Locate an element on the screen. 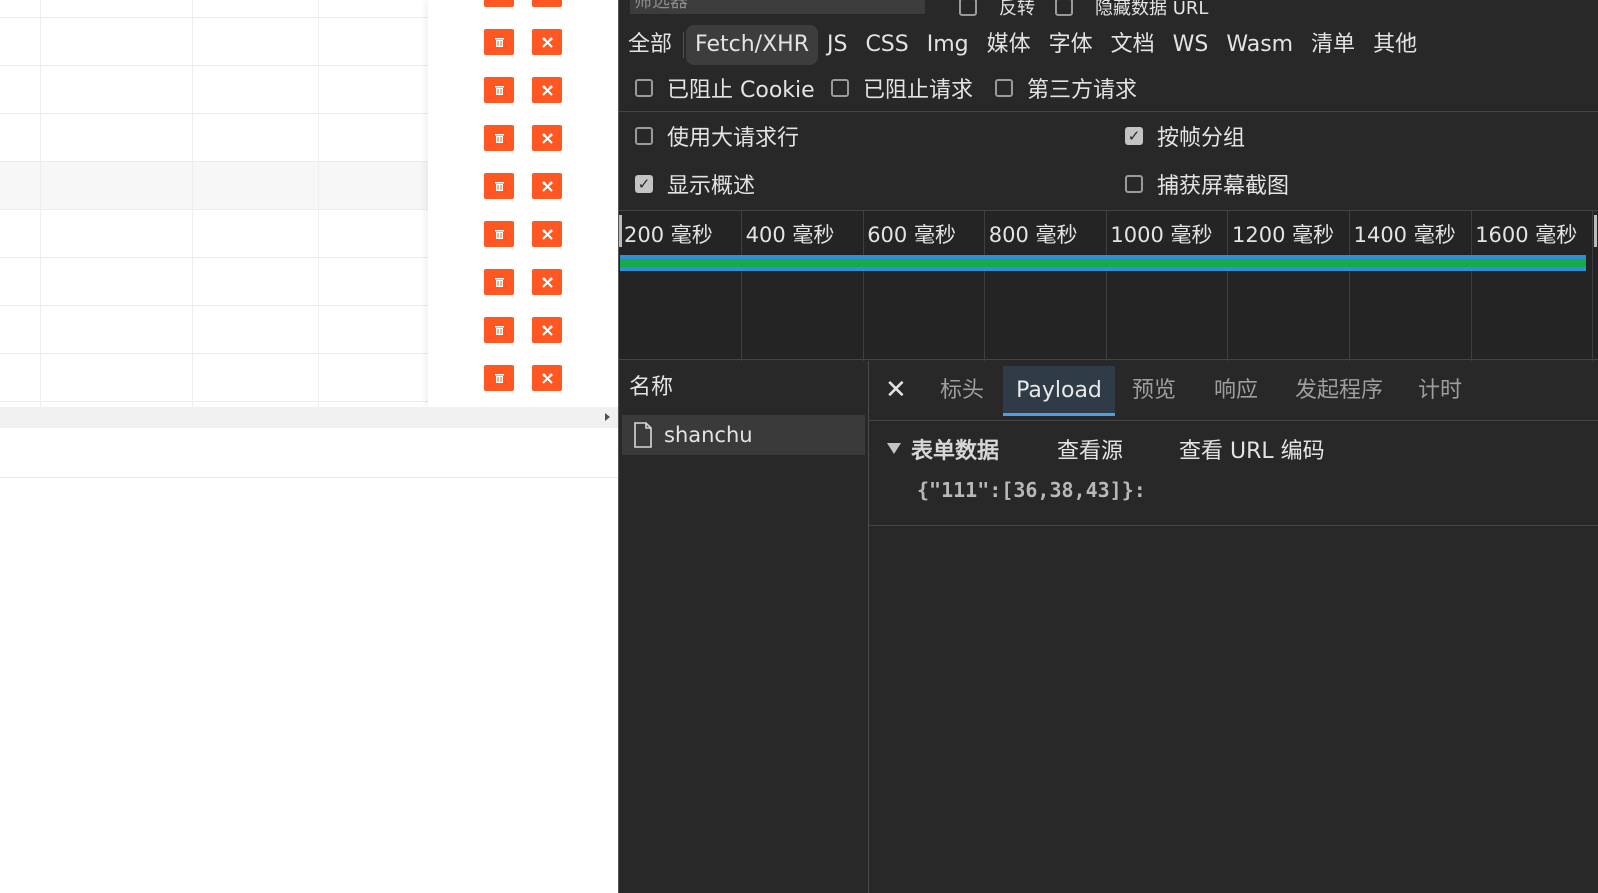 The width and height of the screenshot is (1598, 893). large-rows-checkbox: 使用大请求行 is located at coordinates (717, 136).